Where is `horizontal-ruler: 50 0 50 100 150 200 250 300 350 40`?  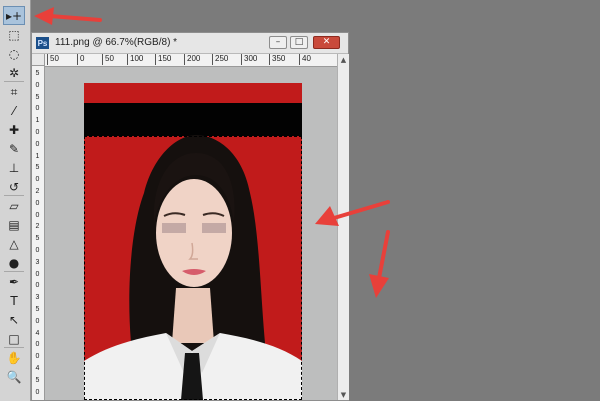
horizontal-ruler: 50 0 50 100 150 200 250 300 350 40 is located at coordinates (191, 60).